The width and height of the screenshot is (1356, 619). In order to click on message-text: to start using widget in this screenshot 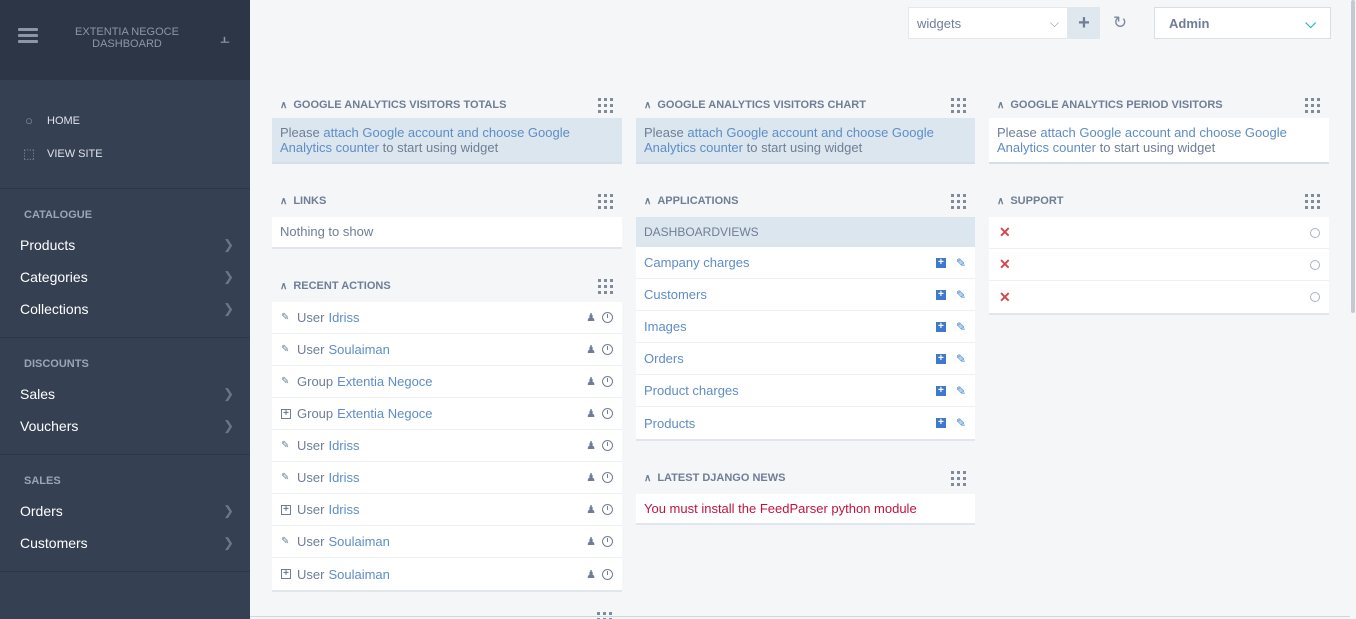, I will do `click(439, 147)`.